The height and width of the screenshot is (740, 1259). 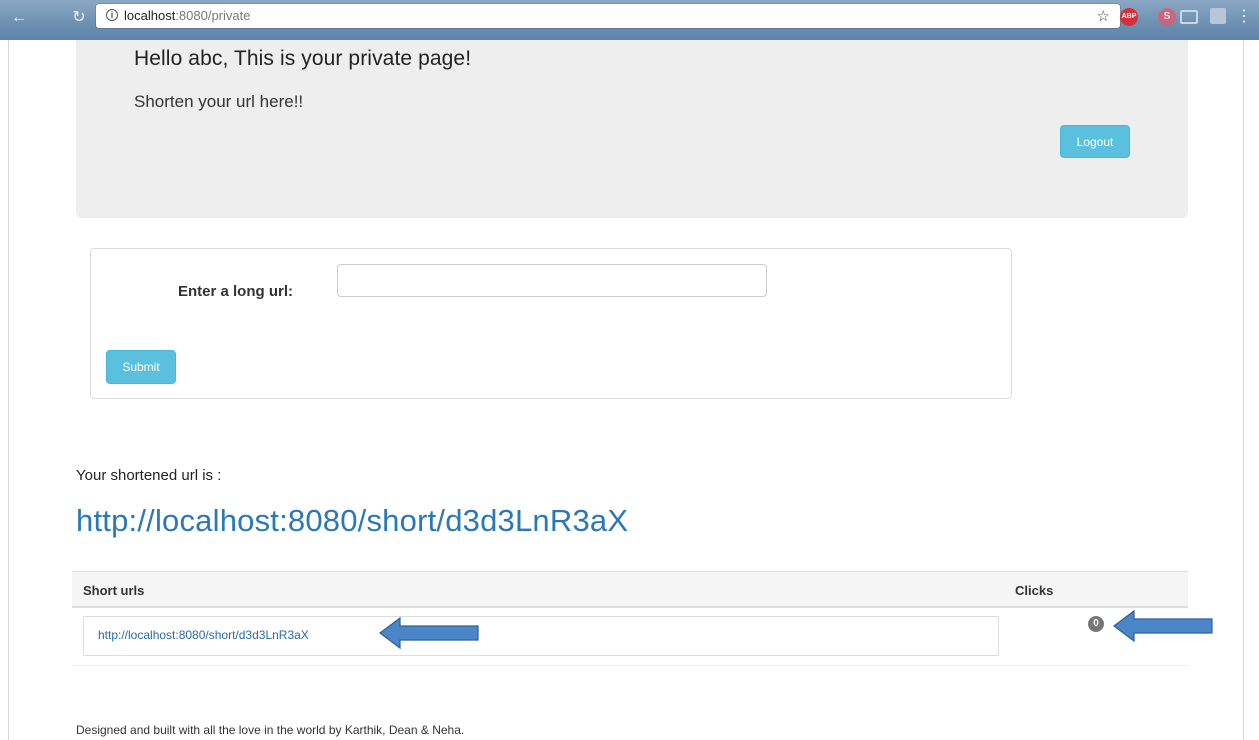 I want to click on page-title: Hello abc, This is your private page!, so click(x=303, y=58).